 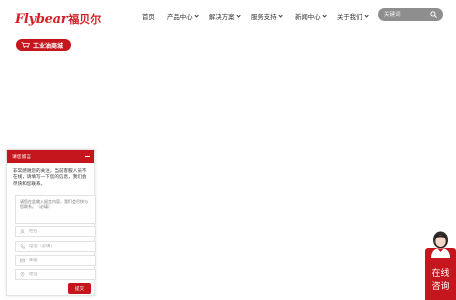 What do you see at coordinates (61, 260) in the screenshot?
I see `email-input` at bounding box center [61, 260].